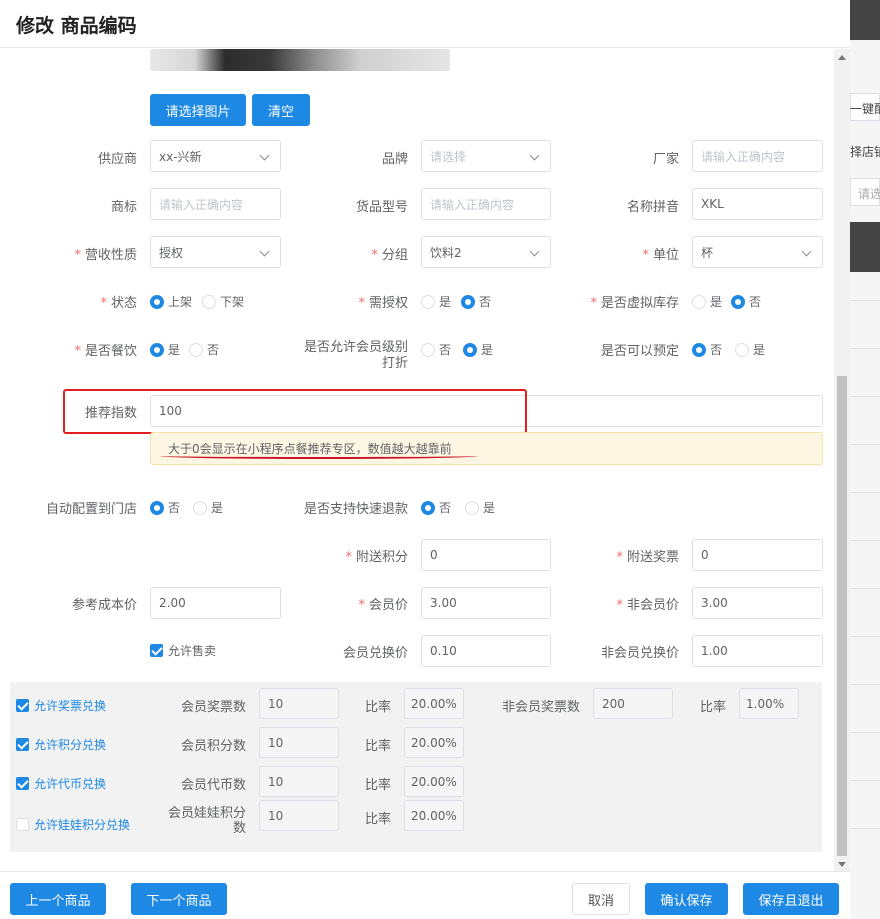  I want to click on allow-sale-checkbox: 允许售卖, so click(183, 650).